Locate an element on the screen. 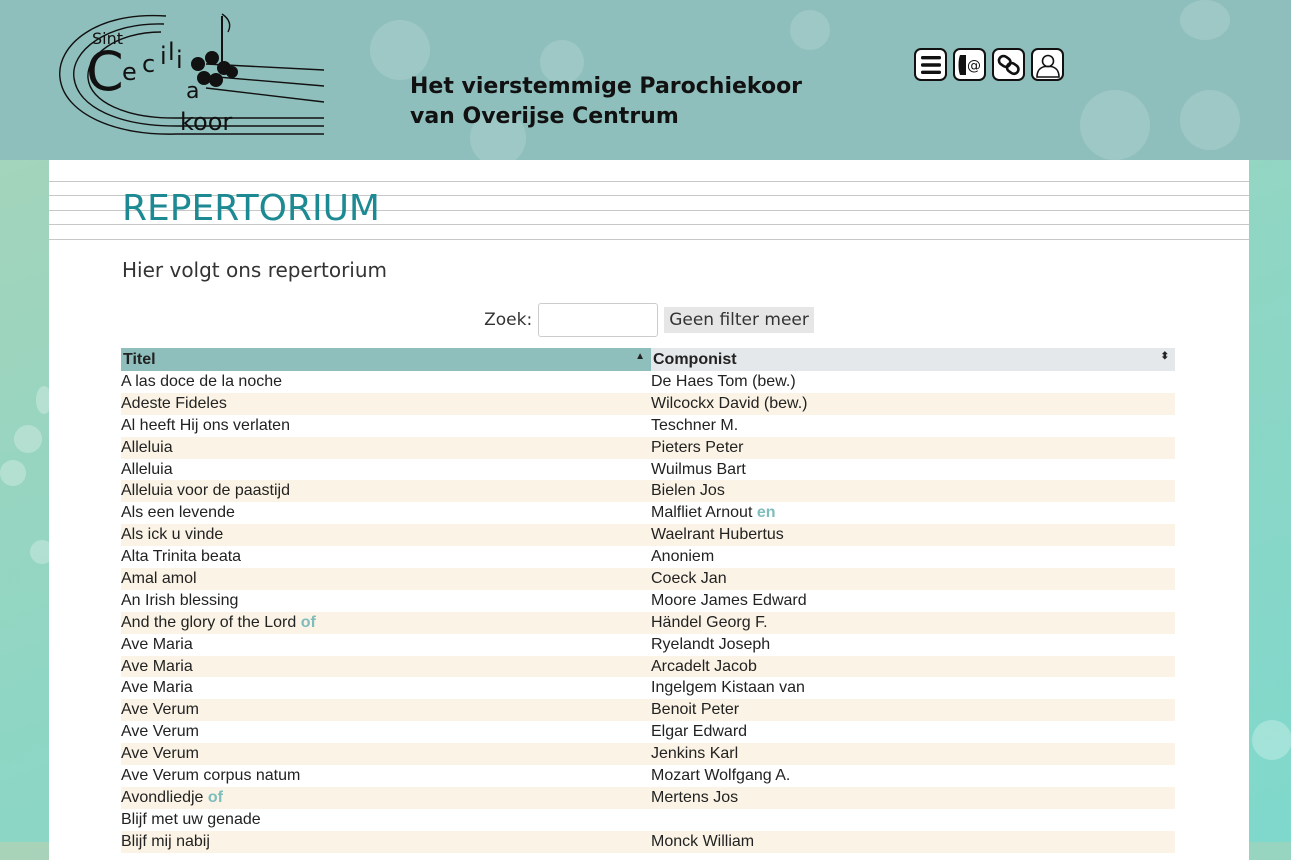 The height and width of the screenshot is (860, 1291). contact-icon: @ is located at coordinates (969, 64).